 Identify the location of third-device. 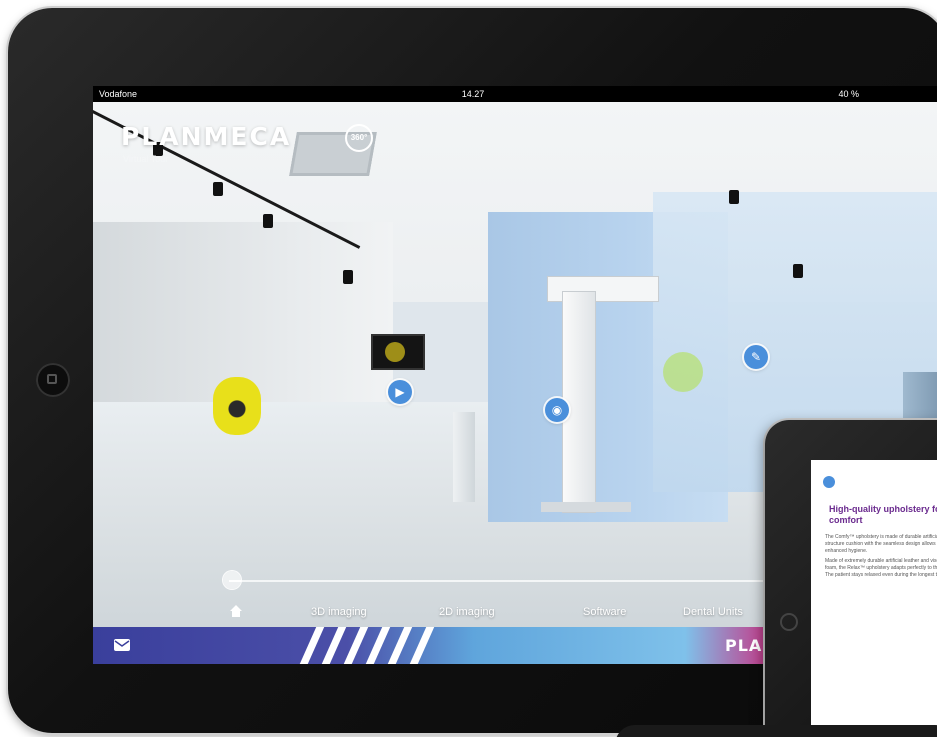
(776, 731).